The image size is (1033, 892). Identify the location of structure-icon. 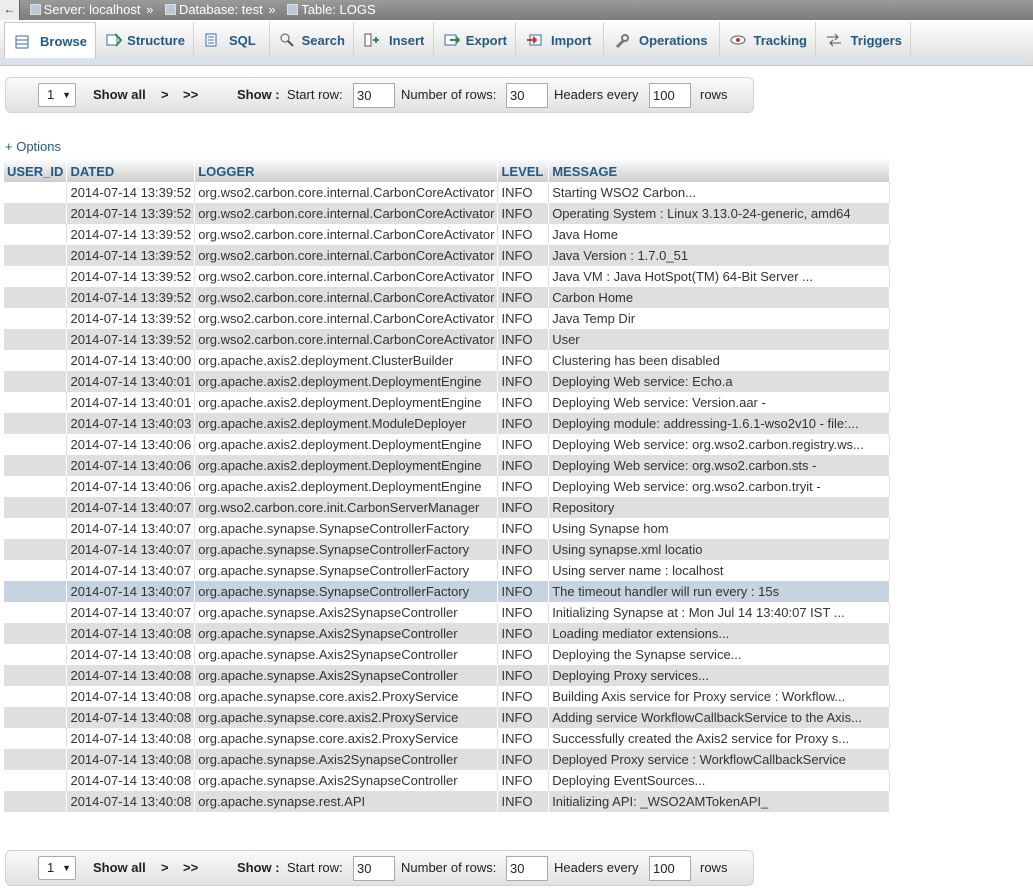
(114, 40).